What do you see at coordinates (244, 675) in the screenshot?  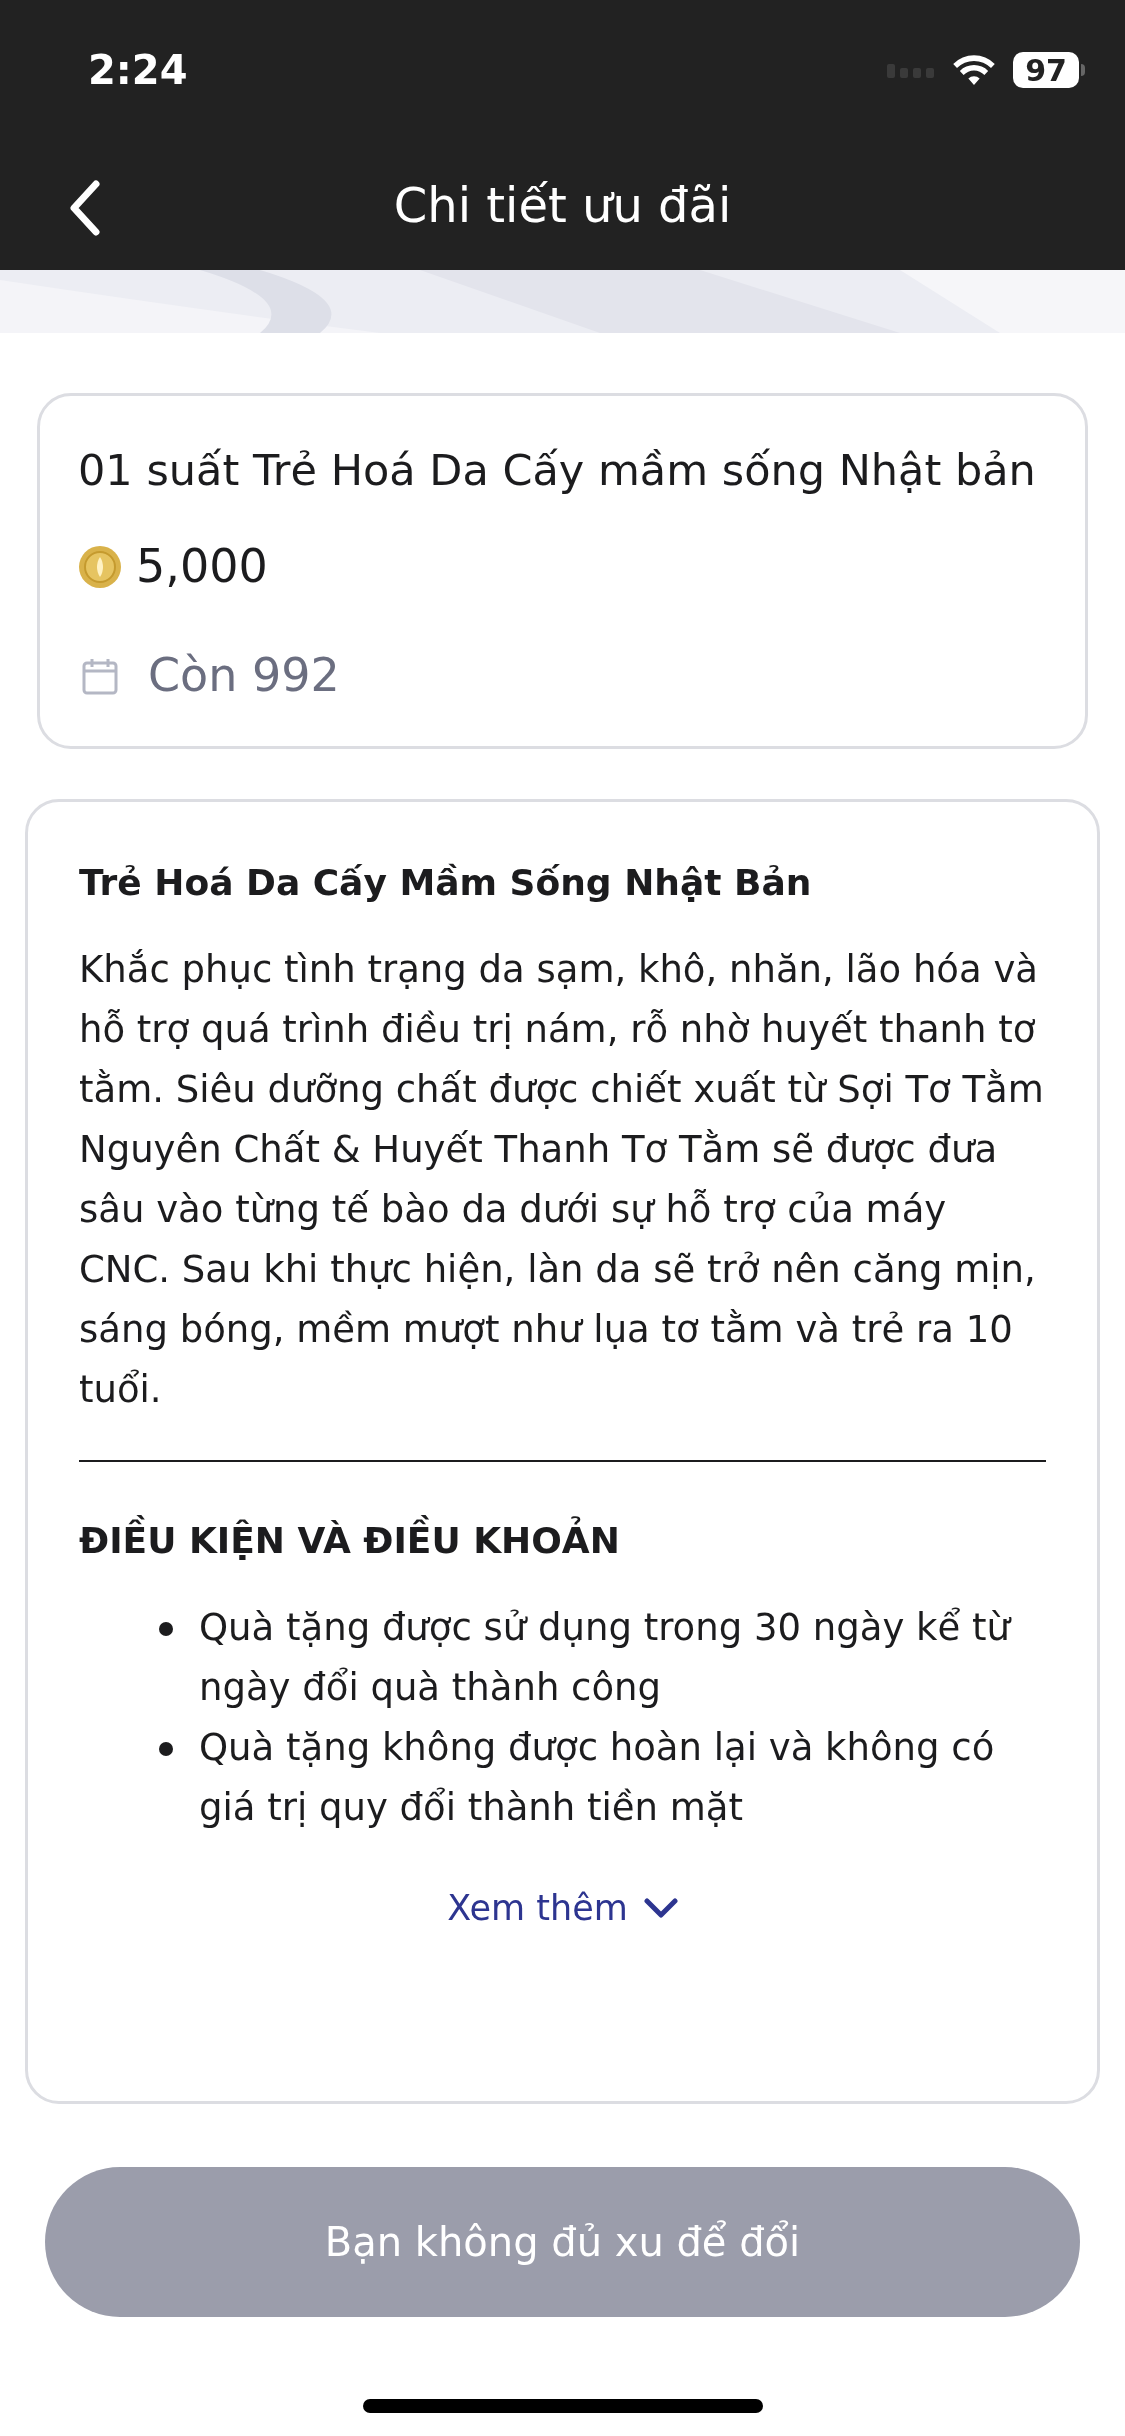 I see `remaining-count: Còn 992` at bounding box center [244, 675].